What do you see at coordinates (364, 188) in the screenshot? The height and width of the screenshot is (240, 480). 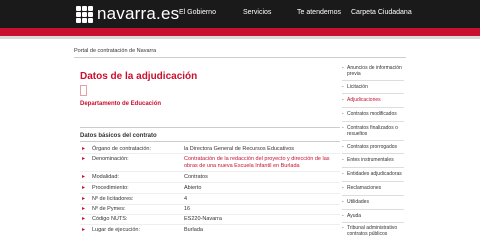 I see `sidebar-item-label: Reclamaciones` at bounding box center [364, 188].